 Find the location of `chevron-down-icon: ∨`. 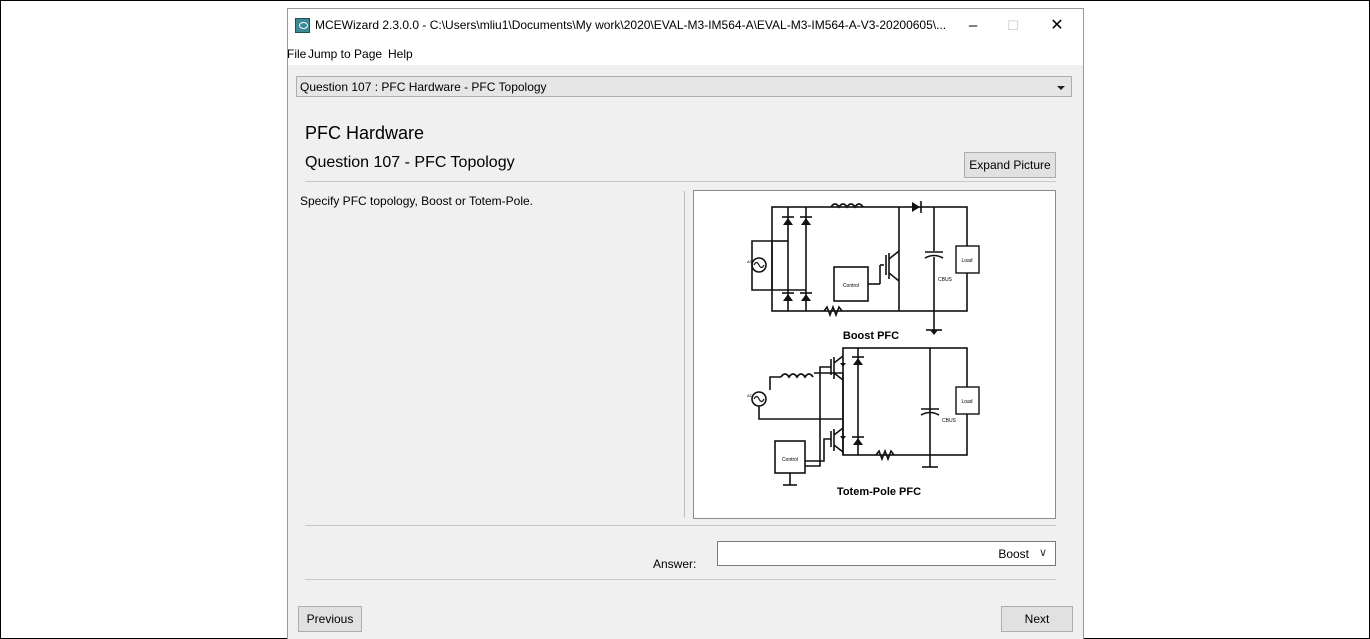

chevron-down-icon: ∨ is located at coordinates (1042, 553).